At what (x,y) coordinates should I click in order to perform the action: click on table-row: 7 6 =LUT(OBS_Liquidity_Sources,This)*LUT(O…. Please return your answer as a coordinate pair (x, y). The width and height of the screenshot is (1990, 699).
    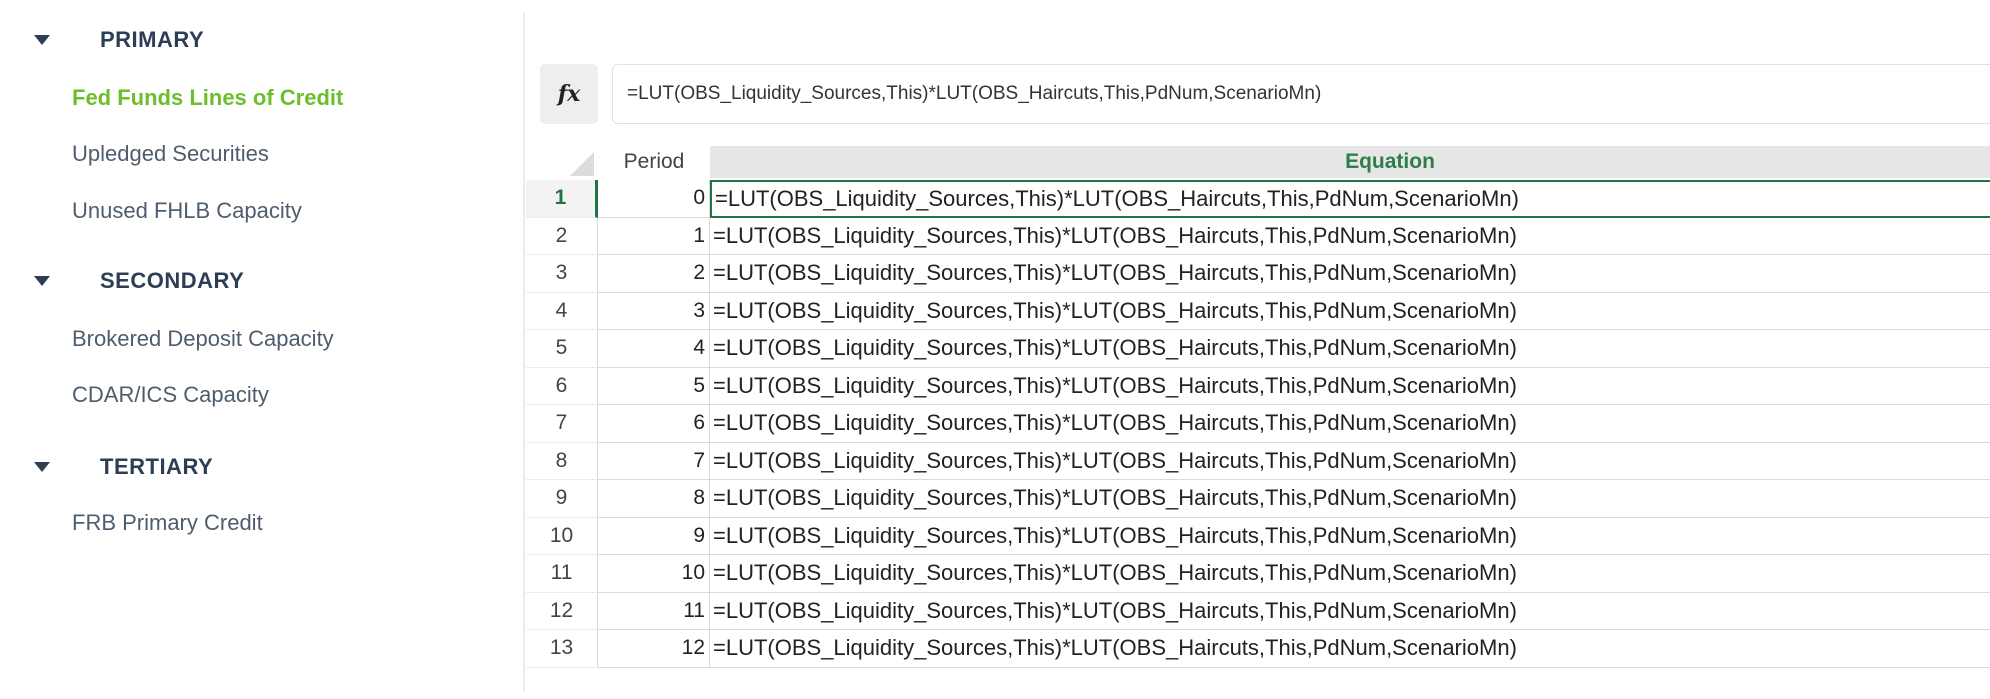
    Looking at the image, I should click on (1258, 424).